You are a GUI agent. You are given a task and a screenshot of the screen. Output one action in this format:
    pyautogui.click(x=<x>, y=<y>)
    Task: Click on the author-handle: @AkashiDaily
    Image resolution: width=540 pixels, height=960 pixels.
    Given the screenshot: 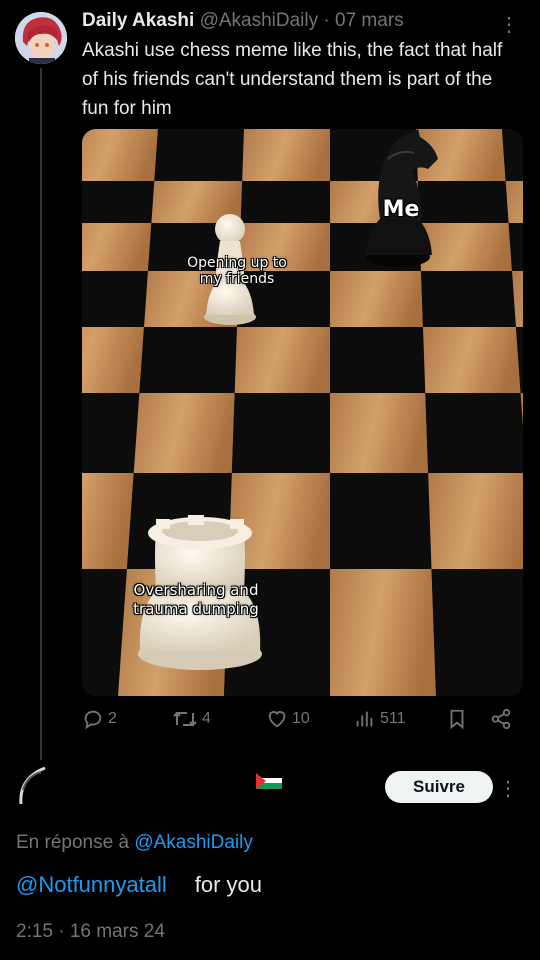 What is the action you would take?
    pyautogui.click(x=259, y=20)
    